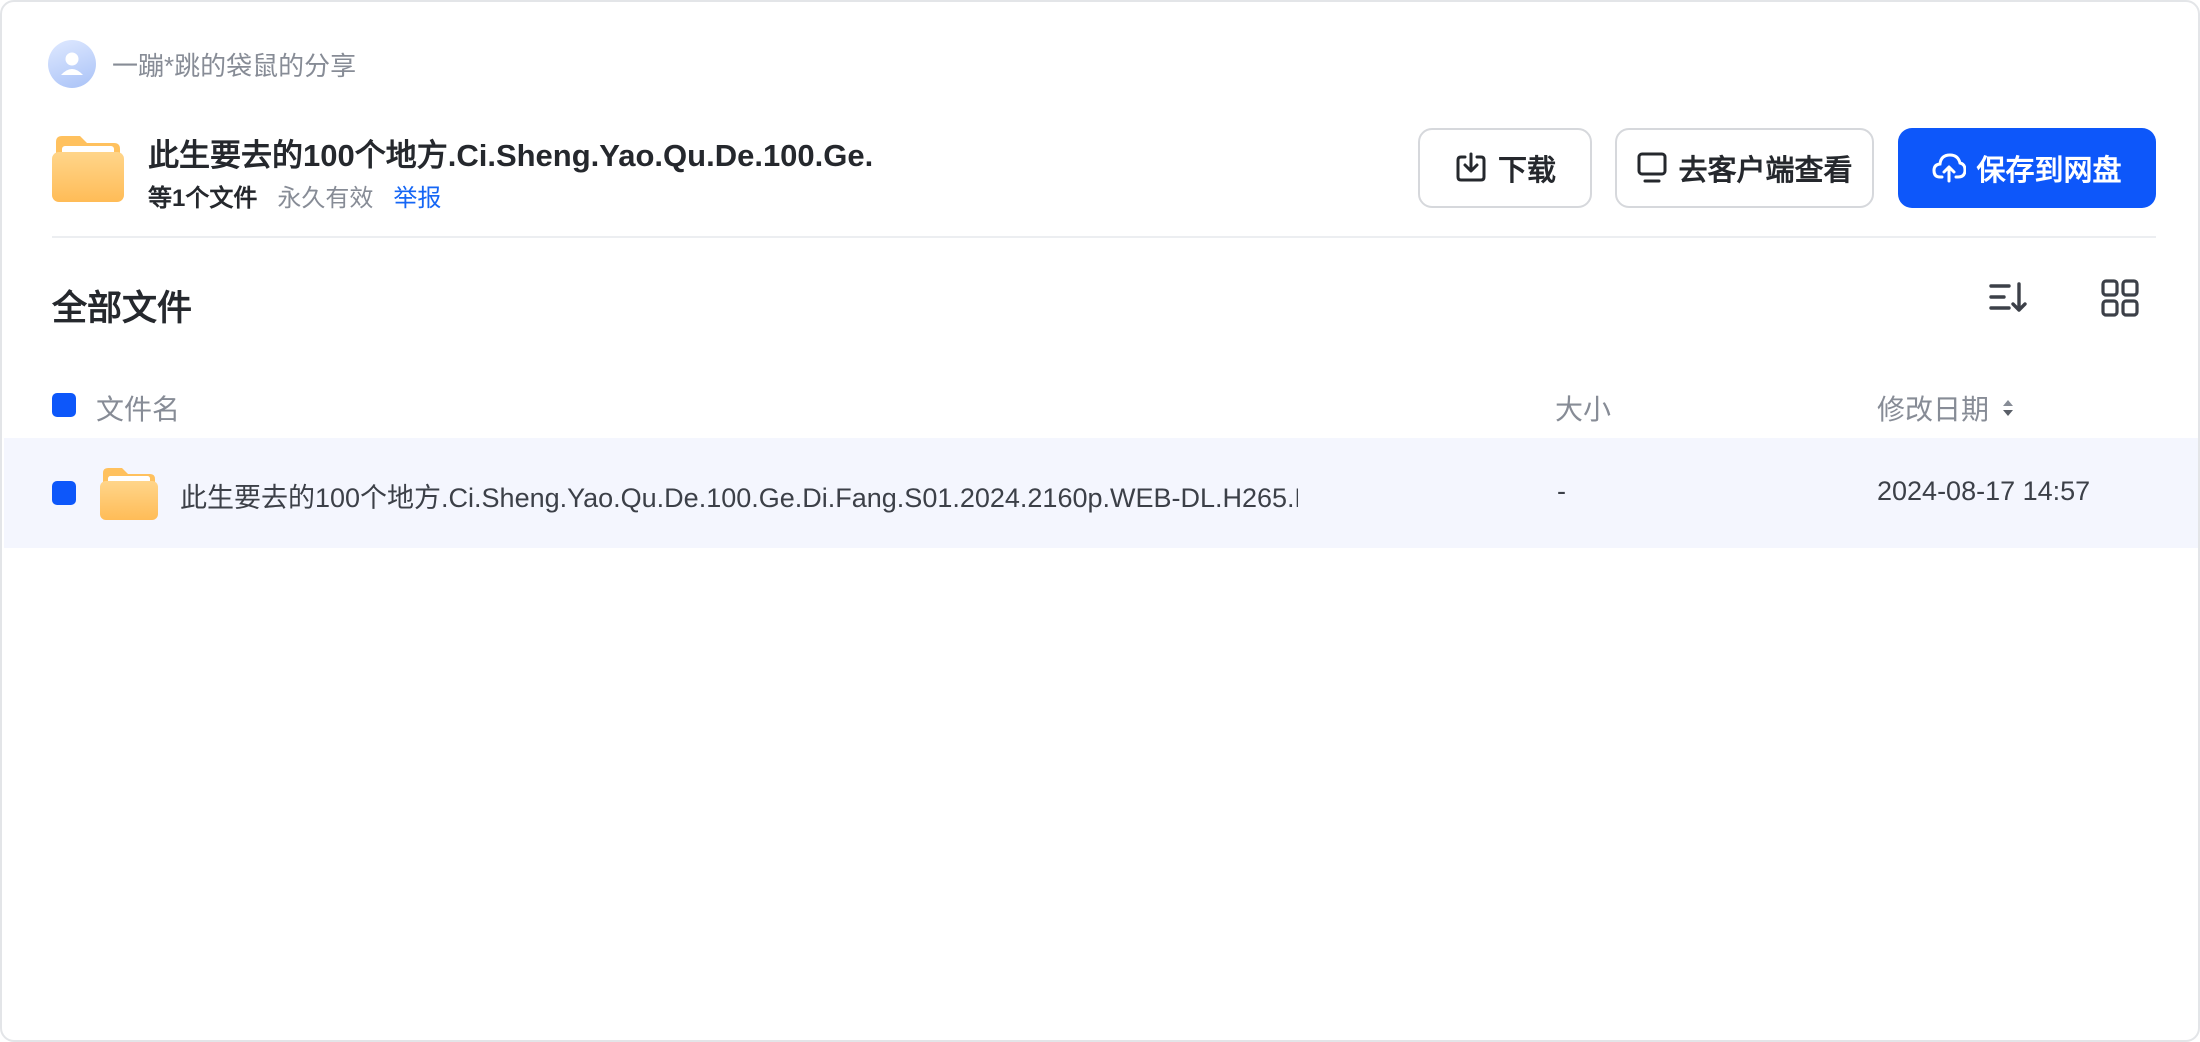 The image size is (2200, 1042). I want to click on open-client-button: 去客户端查看, so click(1744, 168).